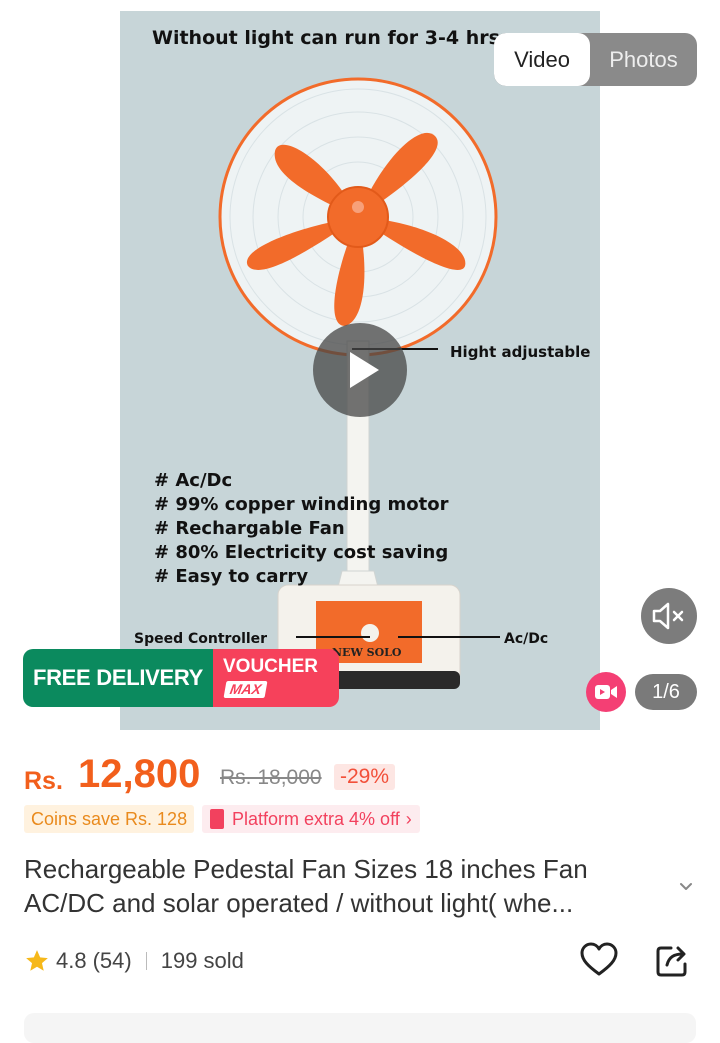 The image size is (720, 1043). What do you see at coordinates (367, 652) in the screenshot?
I see `svg-text: NEW SOLO` at bounding box center [367, 652].